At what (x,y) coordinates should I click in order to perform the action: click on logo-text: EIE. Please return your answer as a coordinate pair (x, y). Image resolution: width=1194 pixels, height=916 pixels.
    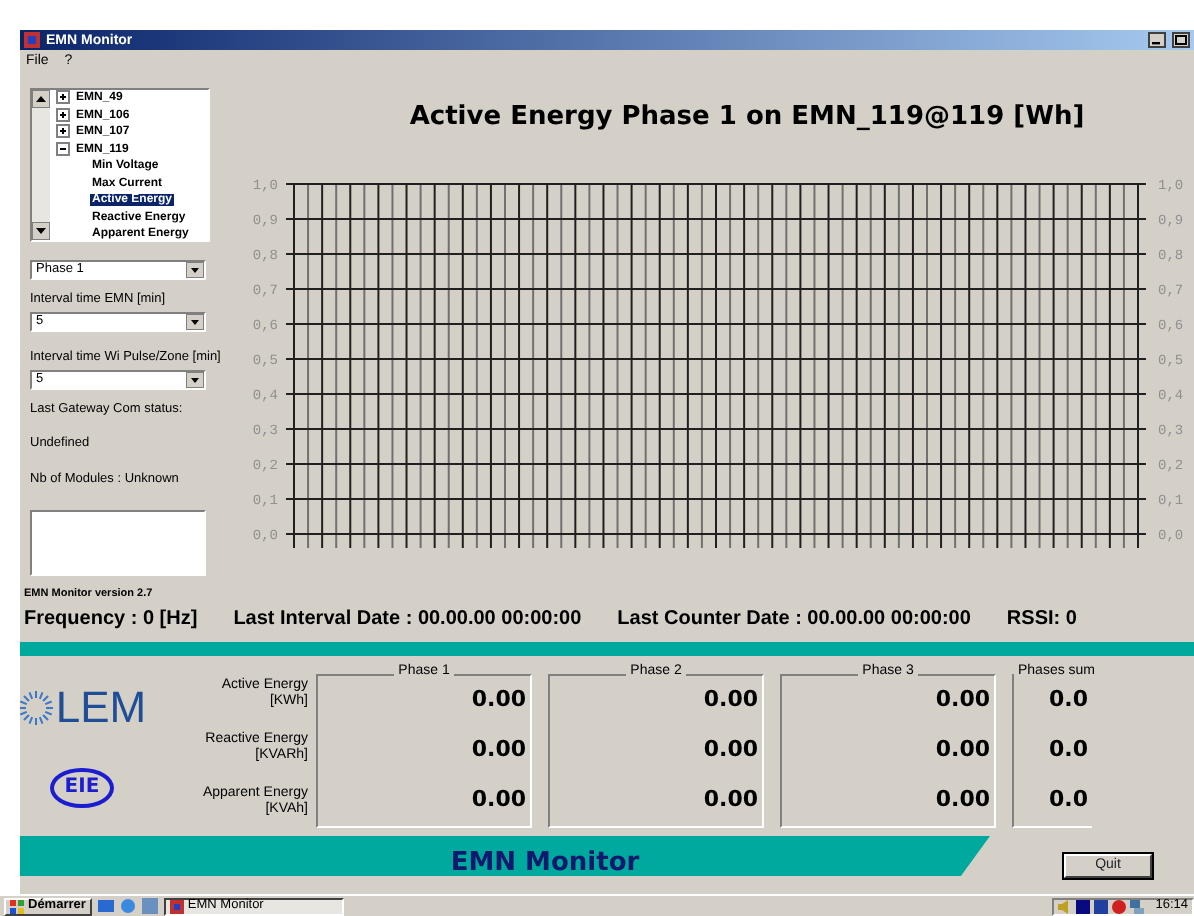
    Looking at the image, I should click on (82, 788).